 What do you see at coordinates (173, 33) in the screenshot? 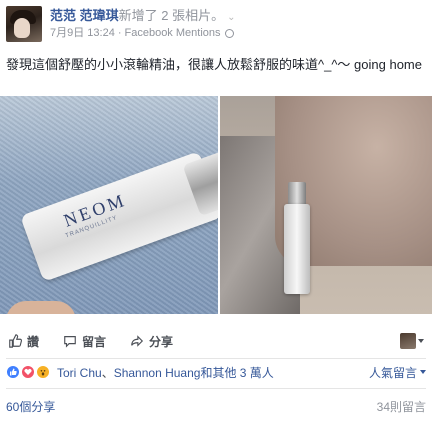
I see `post-source: Facebook Mentions` at bounding box center [173, 33].